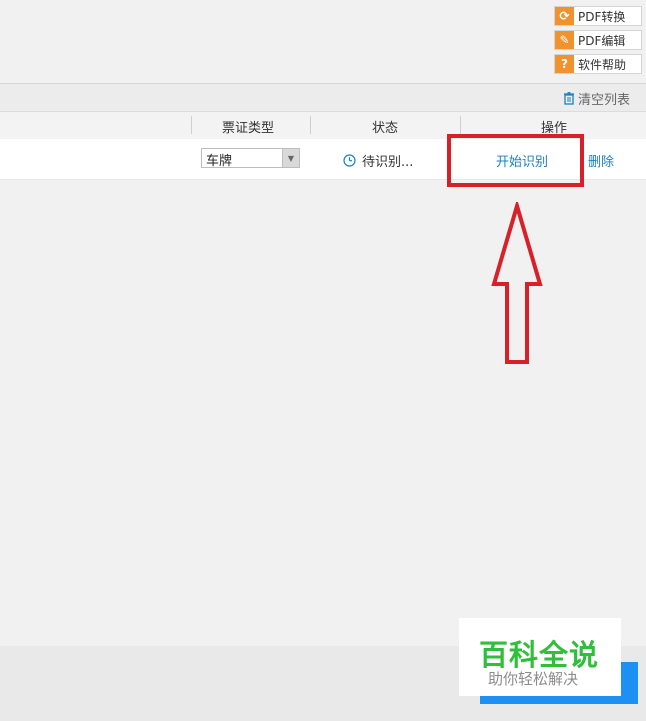 Image resolution: width=646 pixels, height=721 pixels. I want to click on highlight-box, so click(515, 160).